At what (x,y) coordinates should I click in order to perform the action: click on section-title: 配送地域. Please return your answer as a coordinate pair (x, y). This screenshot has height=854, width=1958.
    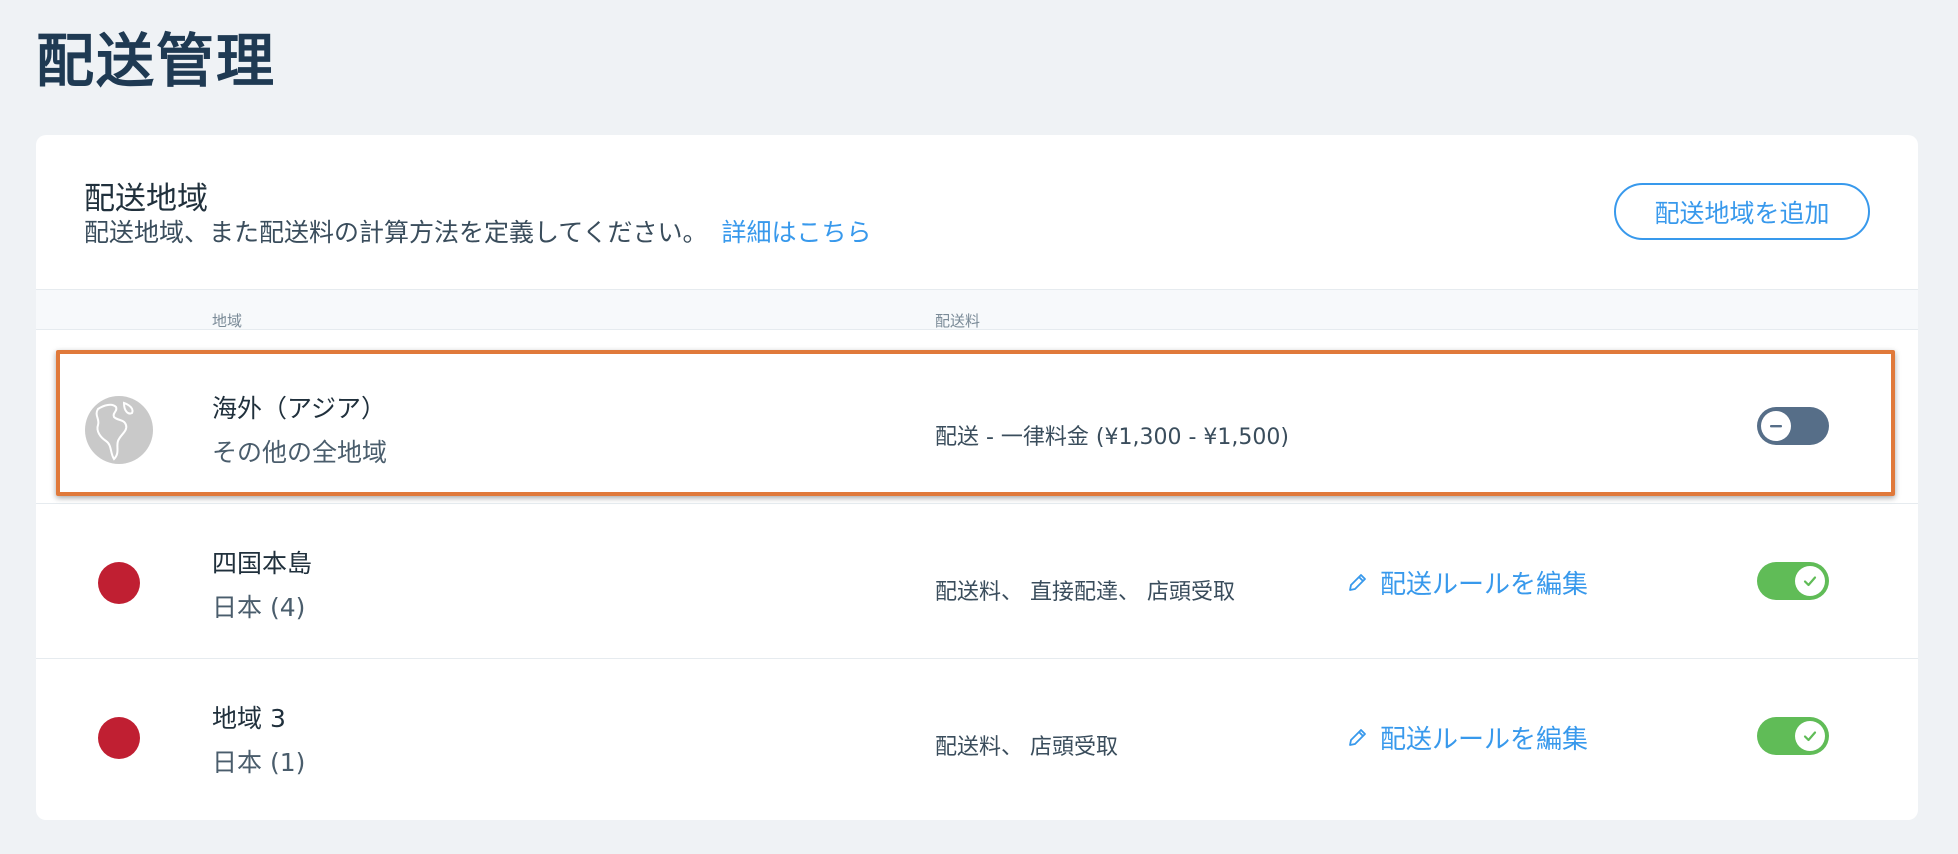
    Looking at the image, I should click on (146, 199).